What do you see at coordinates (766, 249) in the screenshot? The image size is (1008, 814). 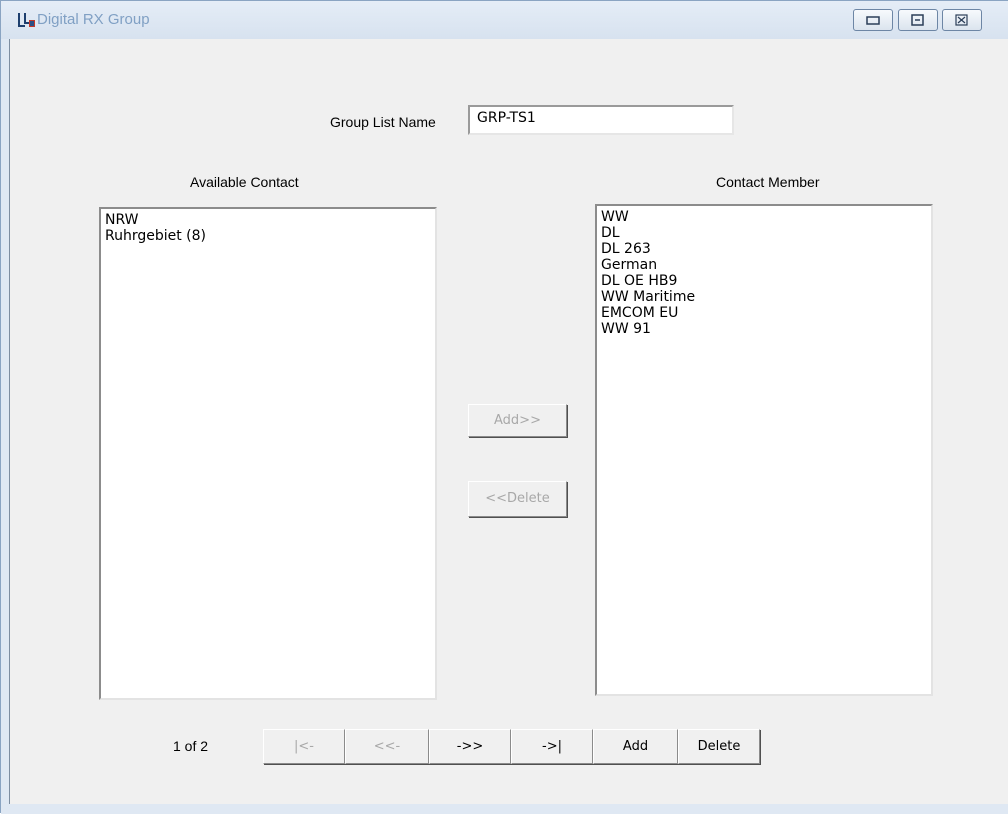 I see `list-item: DL 263` at bounding box center [766, 249].